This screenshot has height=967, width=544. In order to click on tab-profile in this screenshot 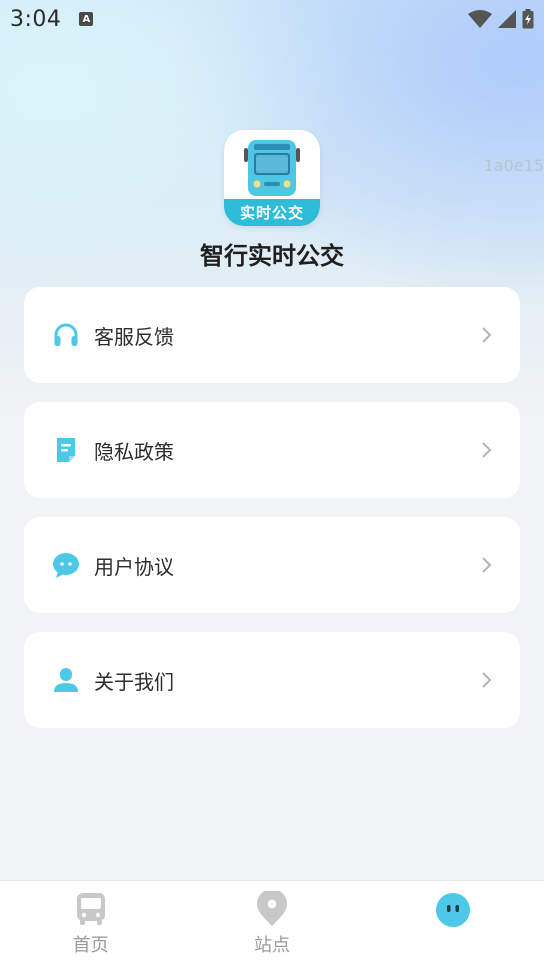, I will do `click(453, 924)`.